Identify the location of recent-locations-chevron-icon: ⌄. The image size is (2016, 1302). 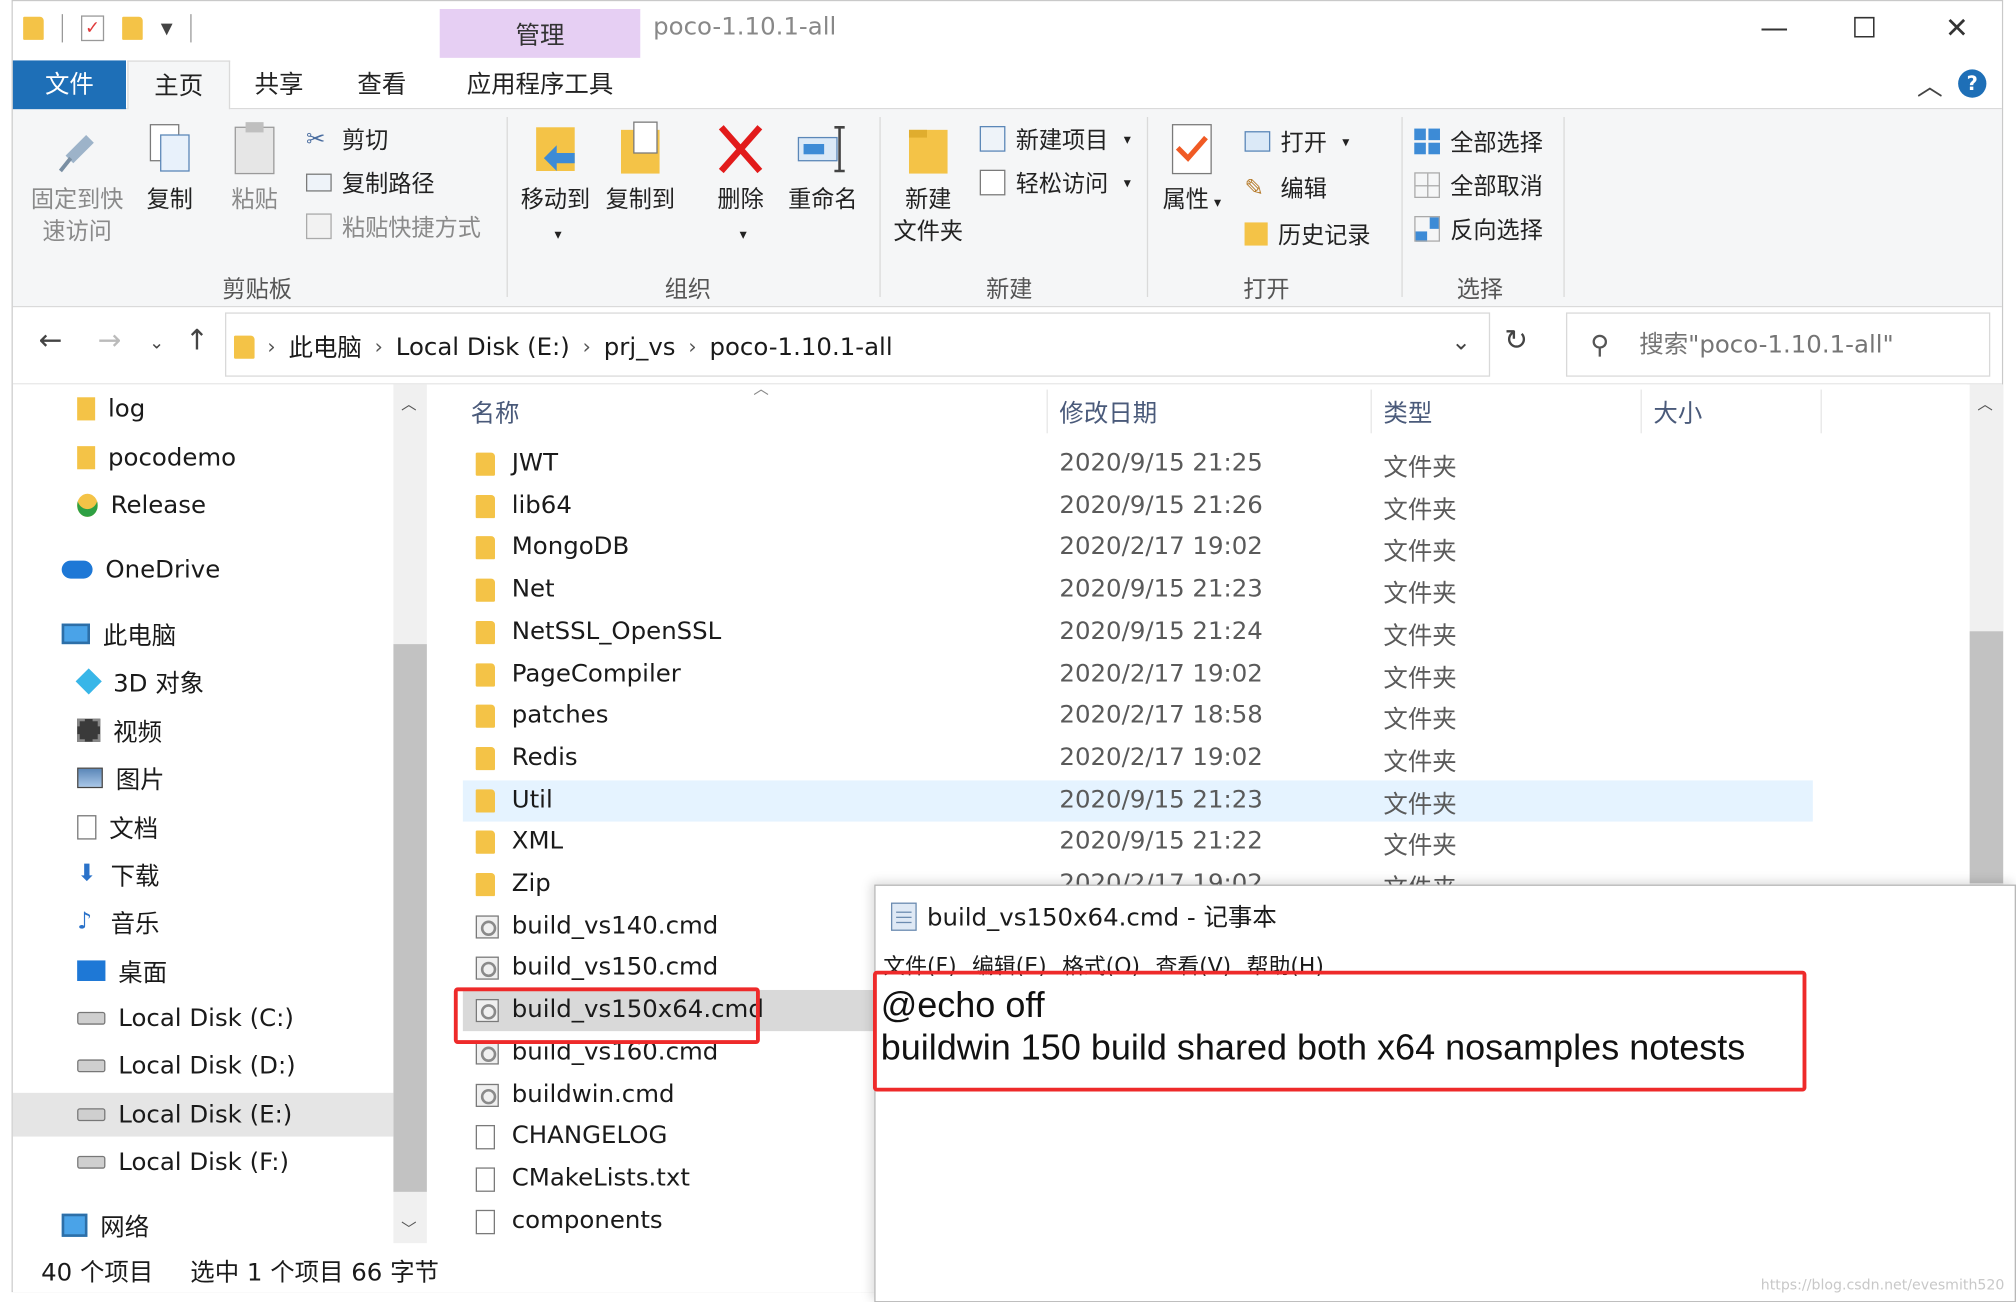
(156, 343).